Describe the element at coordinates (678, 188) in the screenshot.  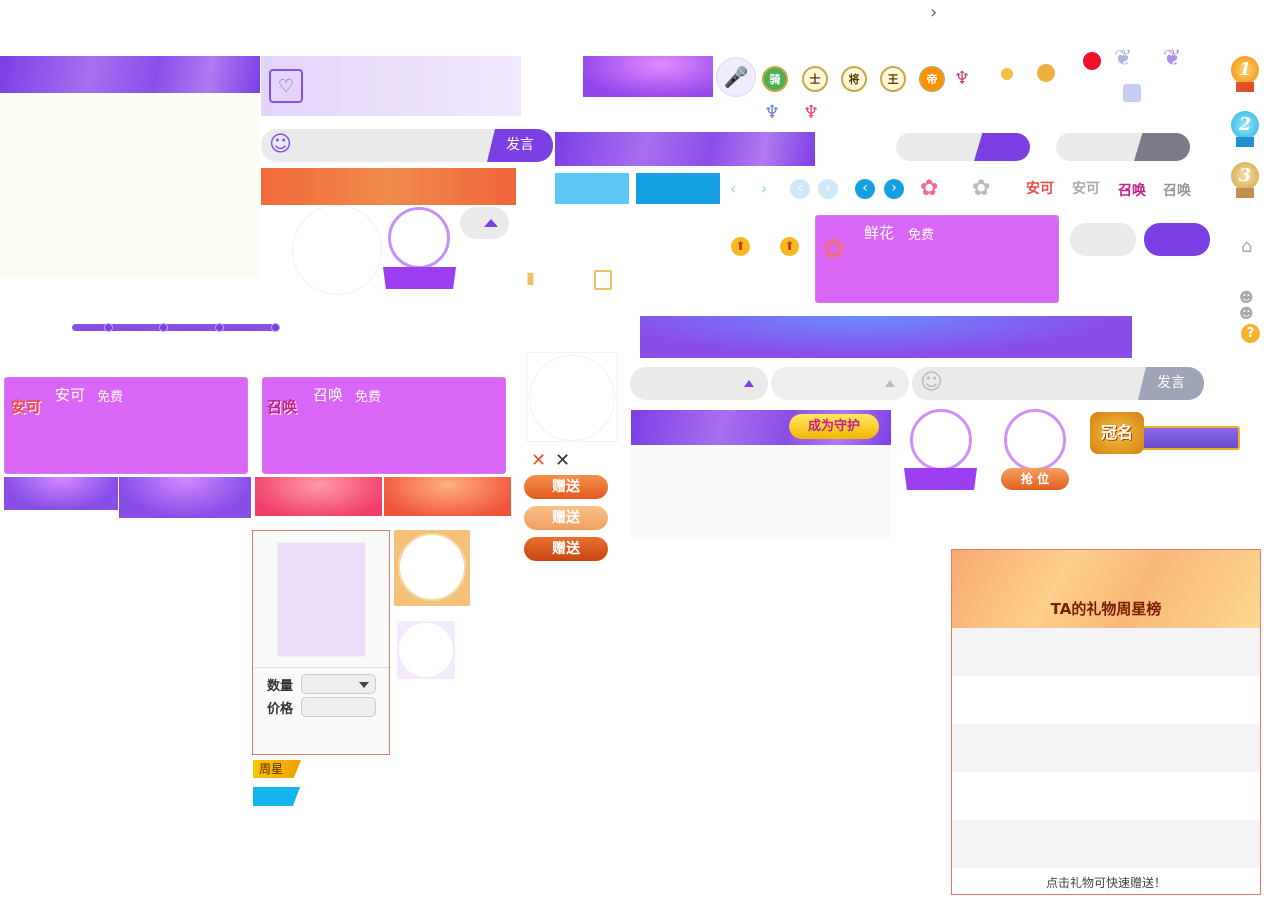
I see `blue-button` at that location.